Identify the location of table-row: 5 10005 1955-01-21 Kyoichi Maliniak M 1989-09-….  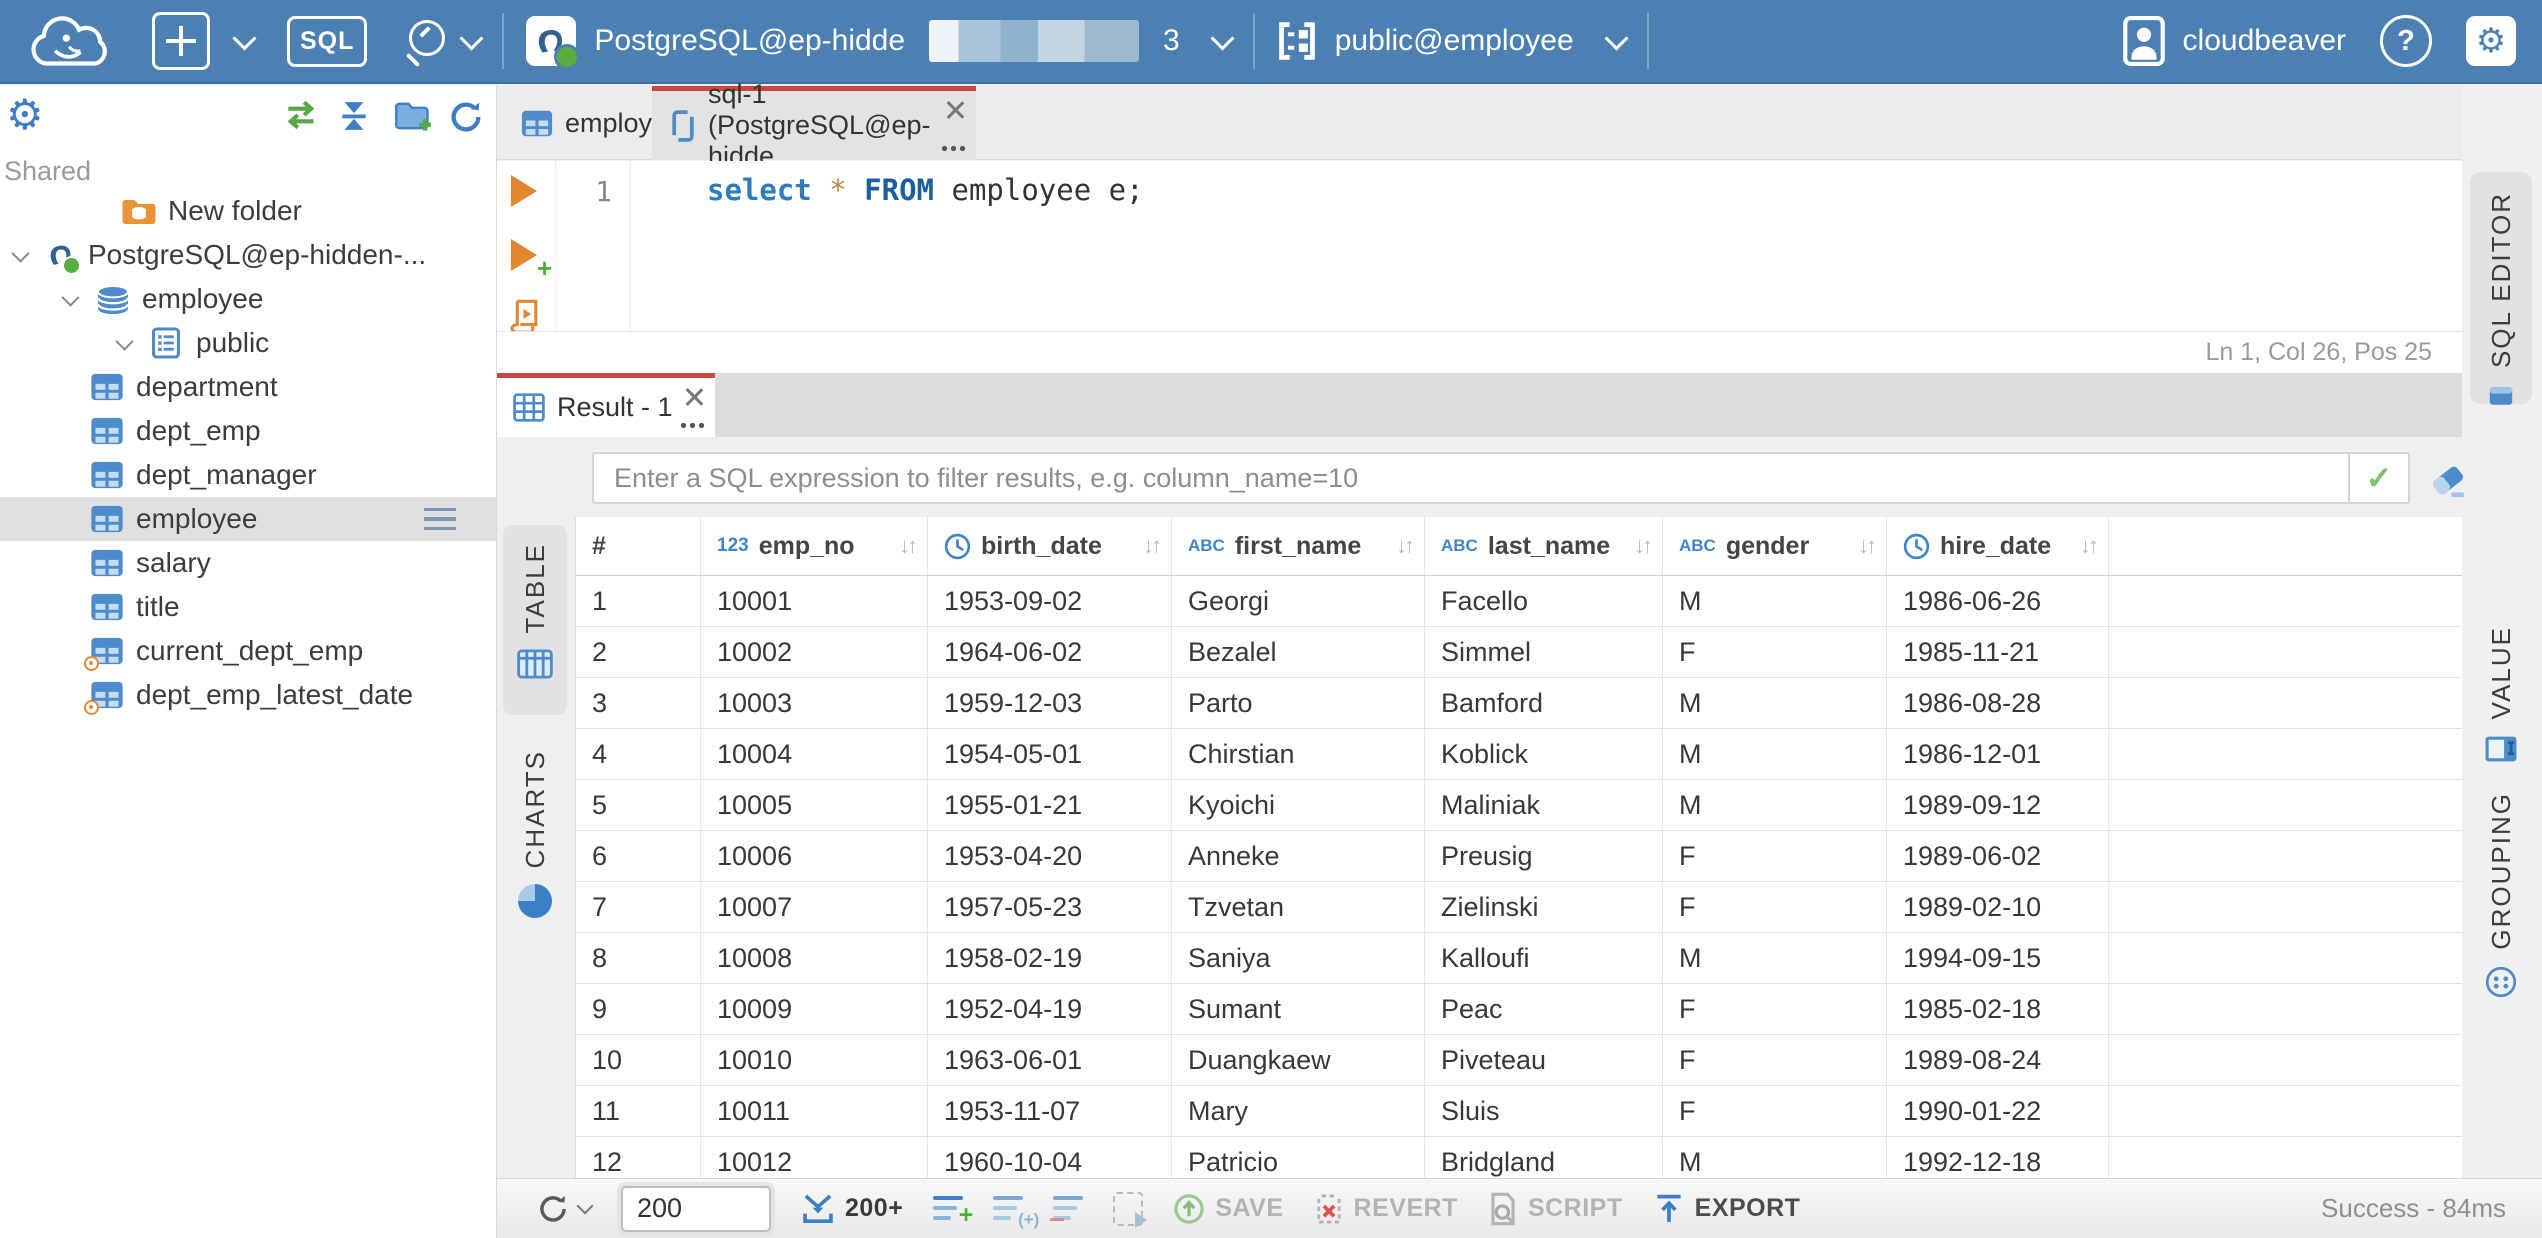
(1519, 805).